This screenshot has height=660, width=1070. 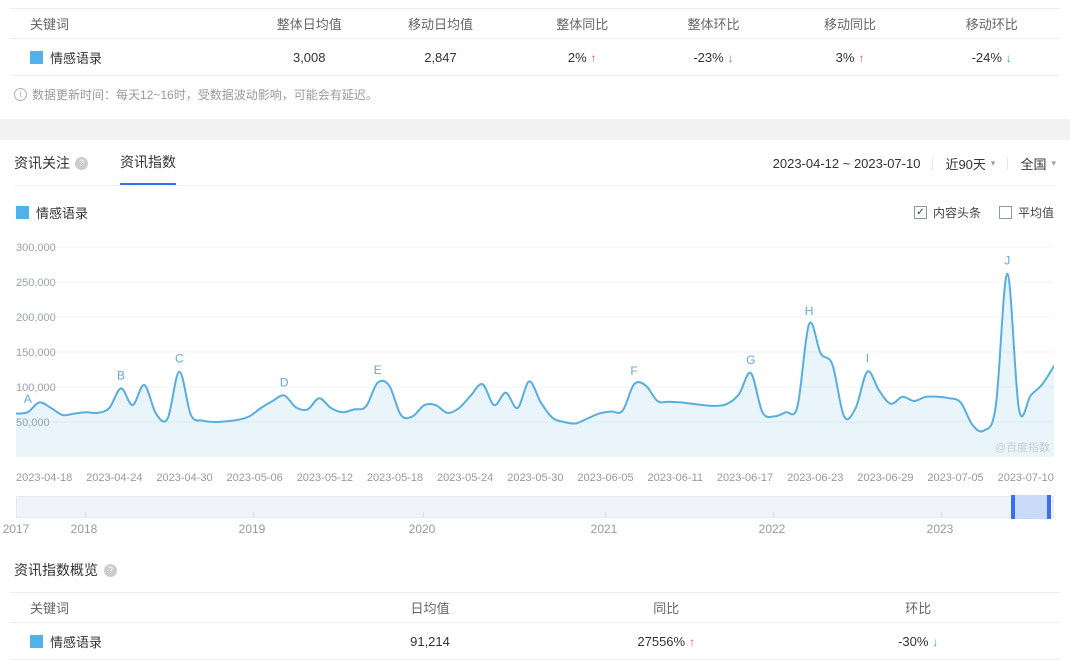 What do you see at coordinates (772, 529) in the screenshot?
I see `timeline-year: 2022` at bounding box center [772, 529].